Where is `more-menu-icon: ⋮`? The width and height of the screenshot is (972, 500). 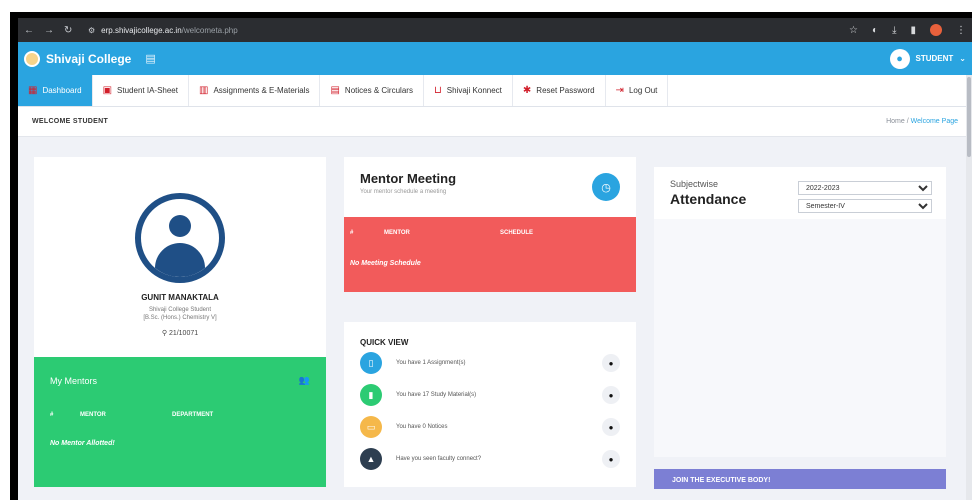 more-menu-icon: ⋮ is located at coordinates (961, 30).